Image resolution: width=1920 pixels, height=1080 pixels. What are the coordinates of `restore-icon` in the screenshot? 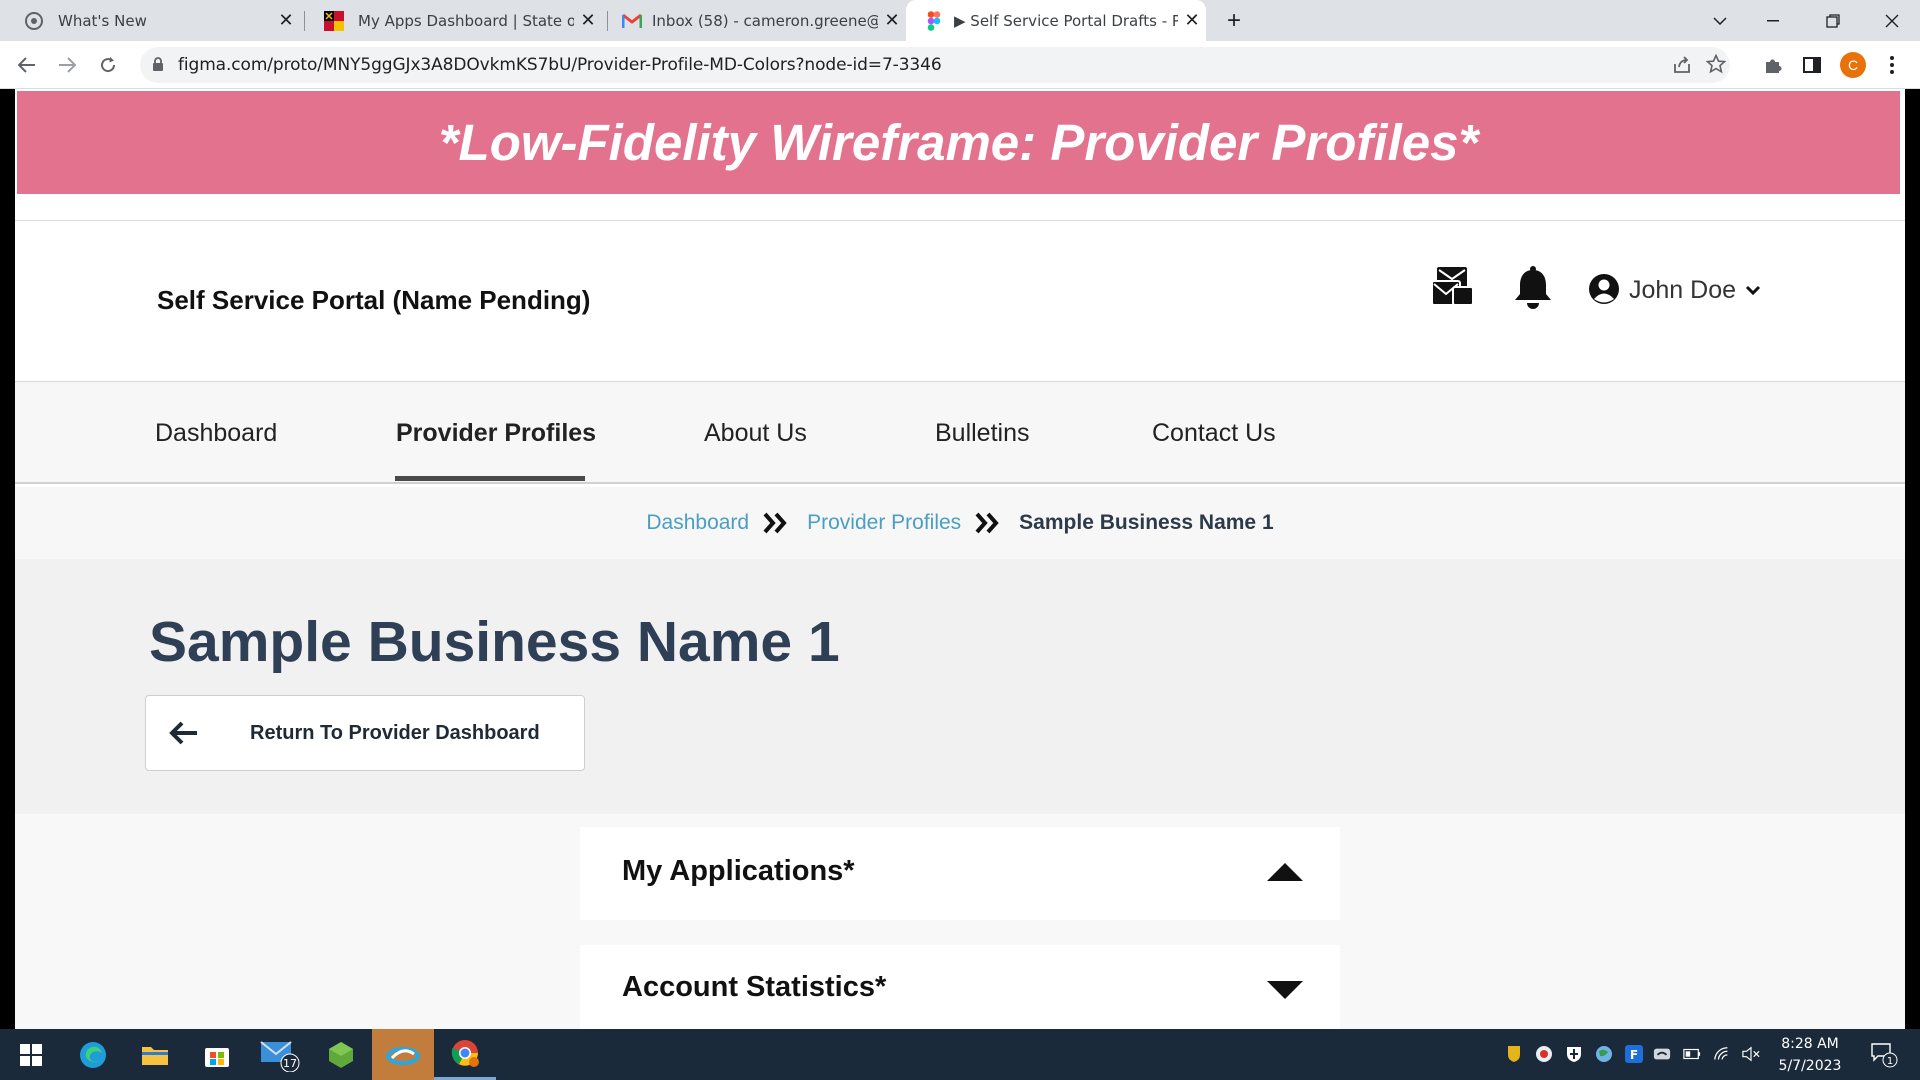 It's located at (1833, 20).